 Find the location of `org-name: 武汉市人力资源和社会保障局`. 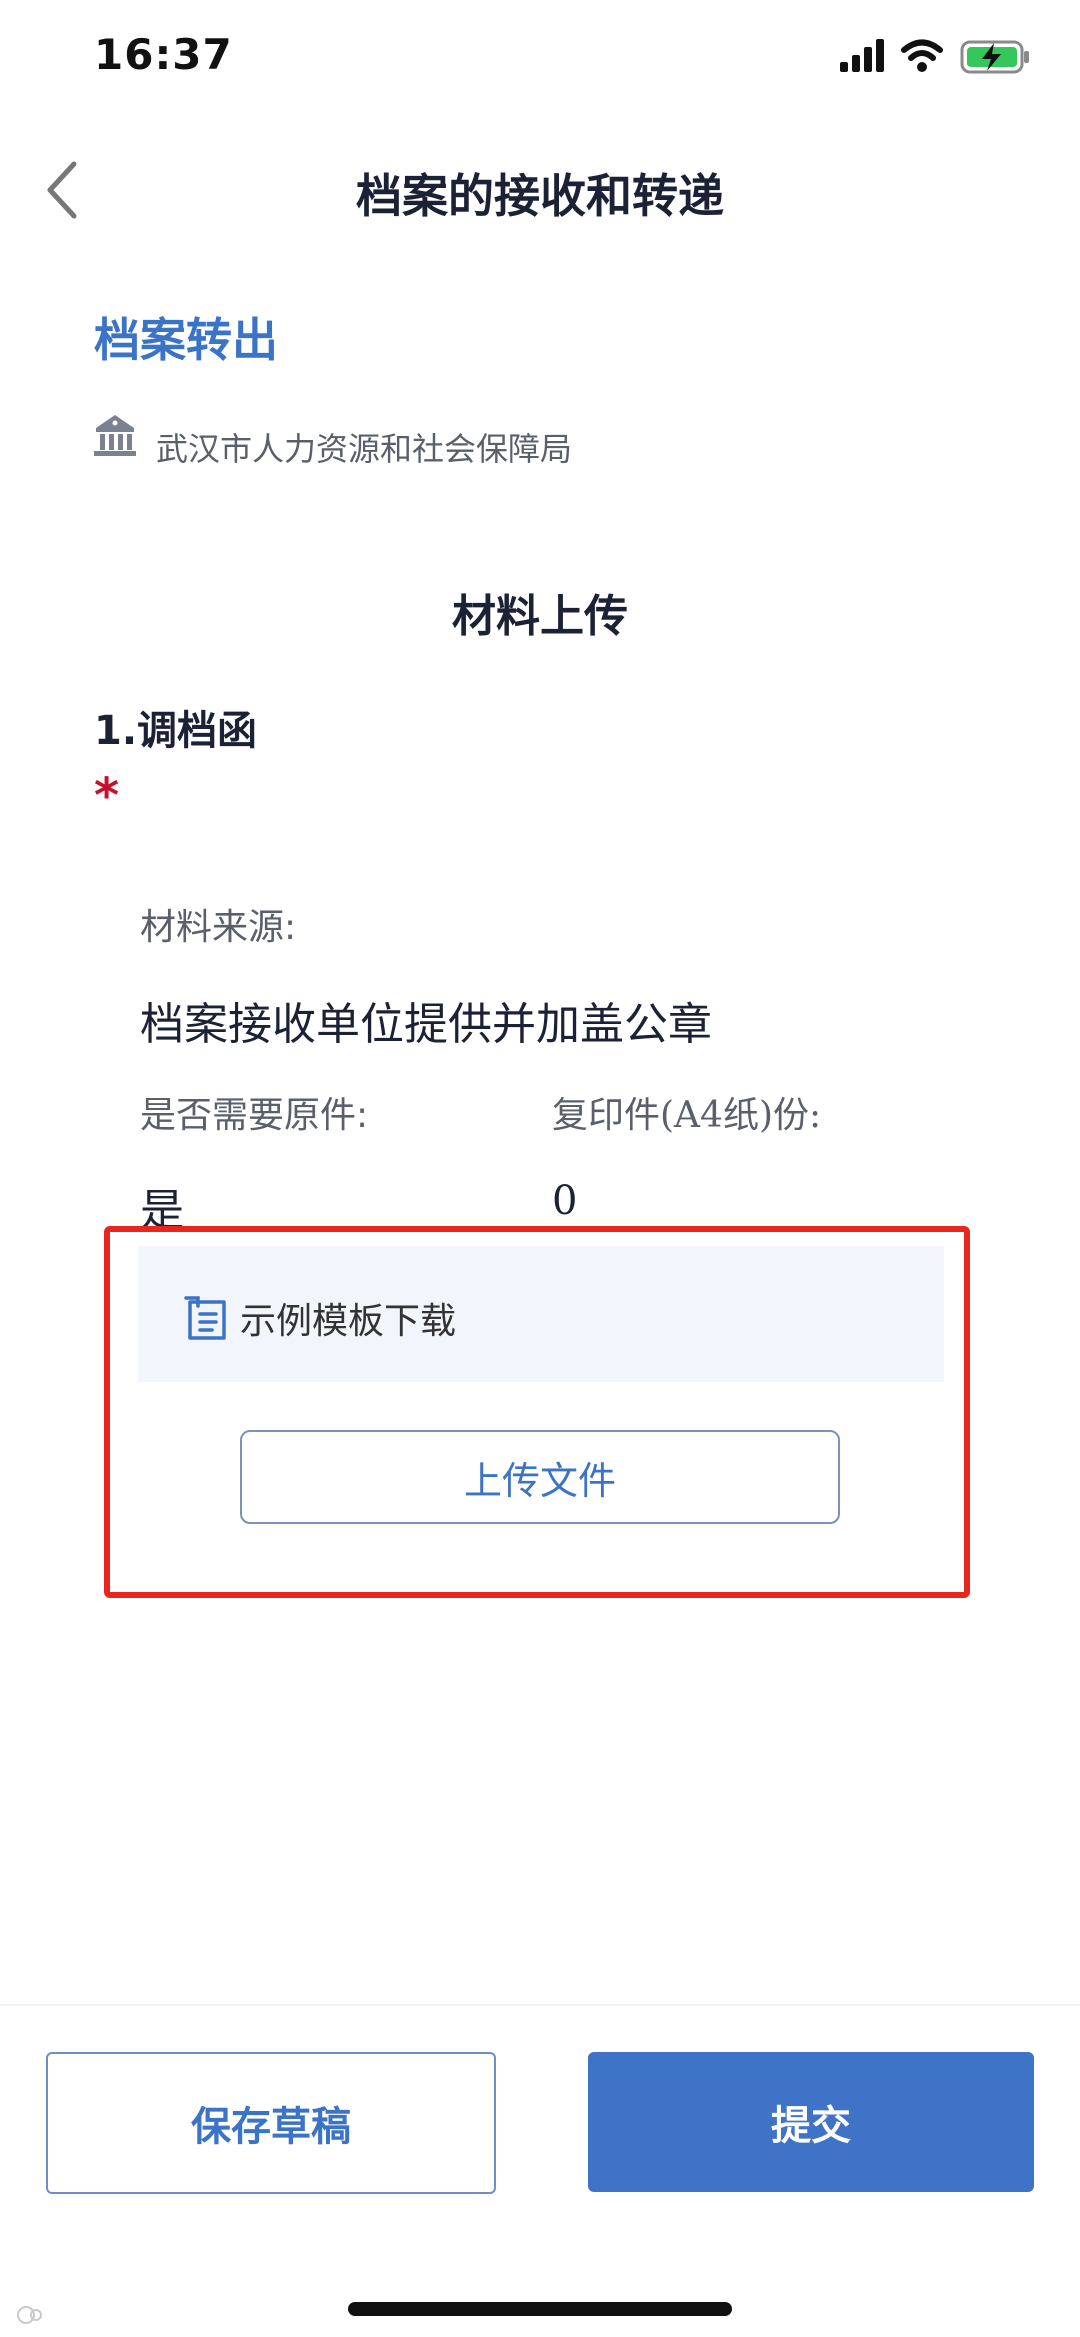

org-name: 武汉市人力资源和社会保障局 is located at coordinates (364, 449).